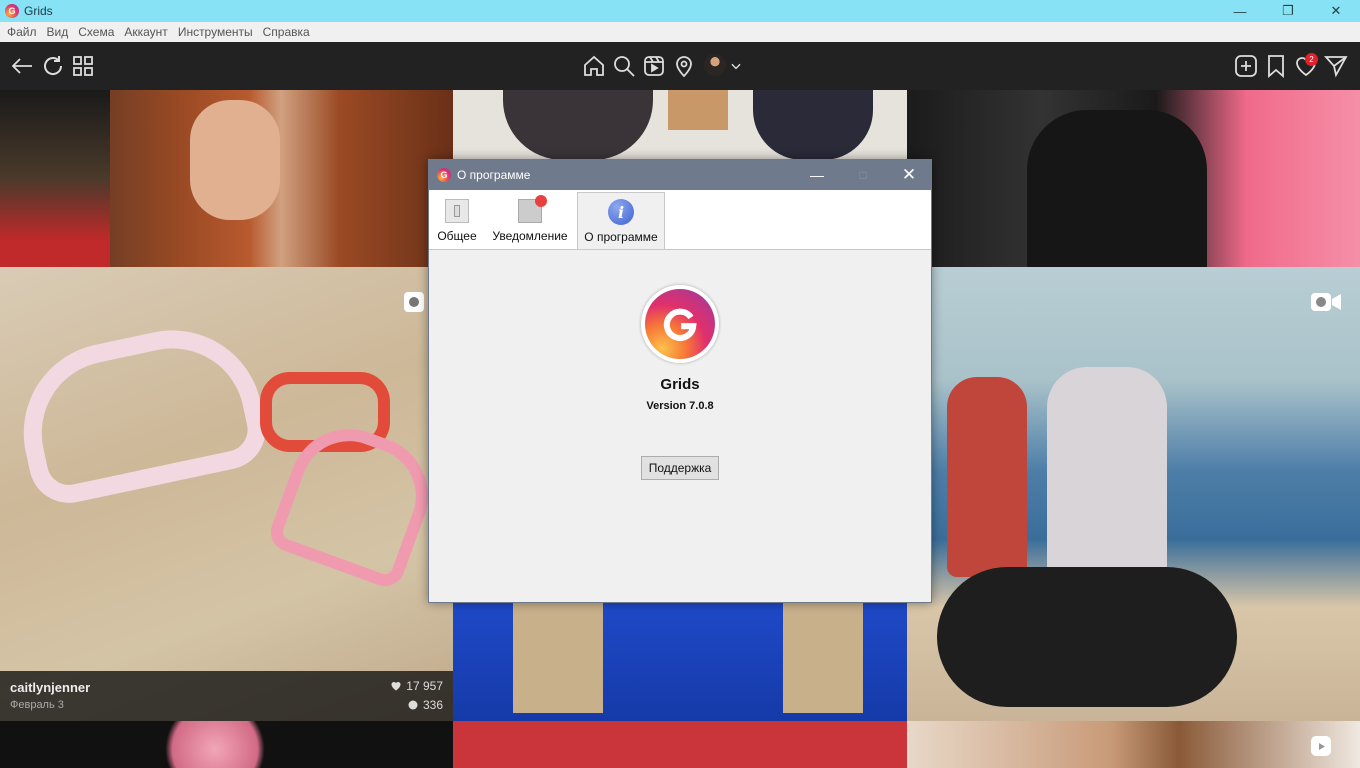 The width and height of the screenshot is (1360, 768). What do you see at coordinates (1240, 11) in the screenshot?
I see `minimize-icon: —` at bounding box center [1240, 11].